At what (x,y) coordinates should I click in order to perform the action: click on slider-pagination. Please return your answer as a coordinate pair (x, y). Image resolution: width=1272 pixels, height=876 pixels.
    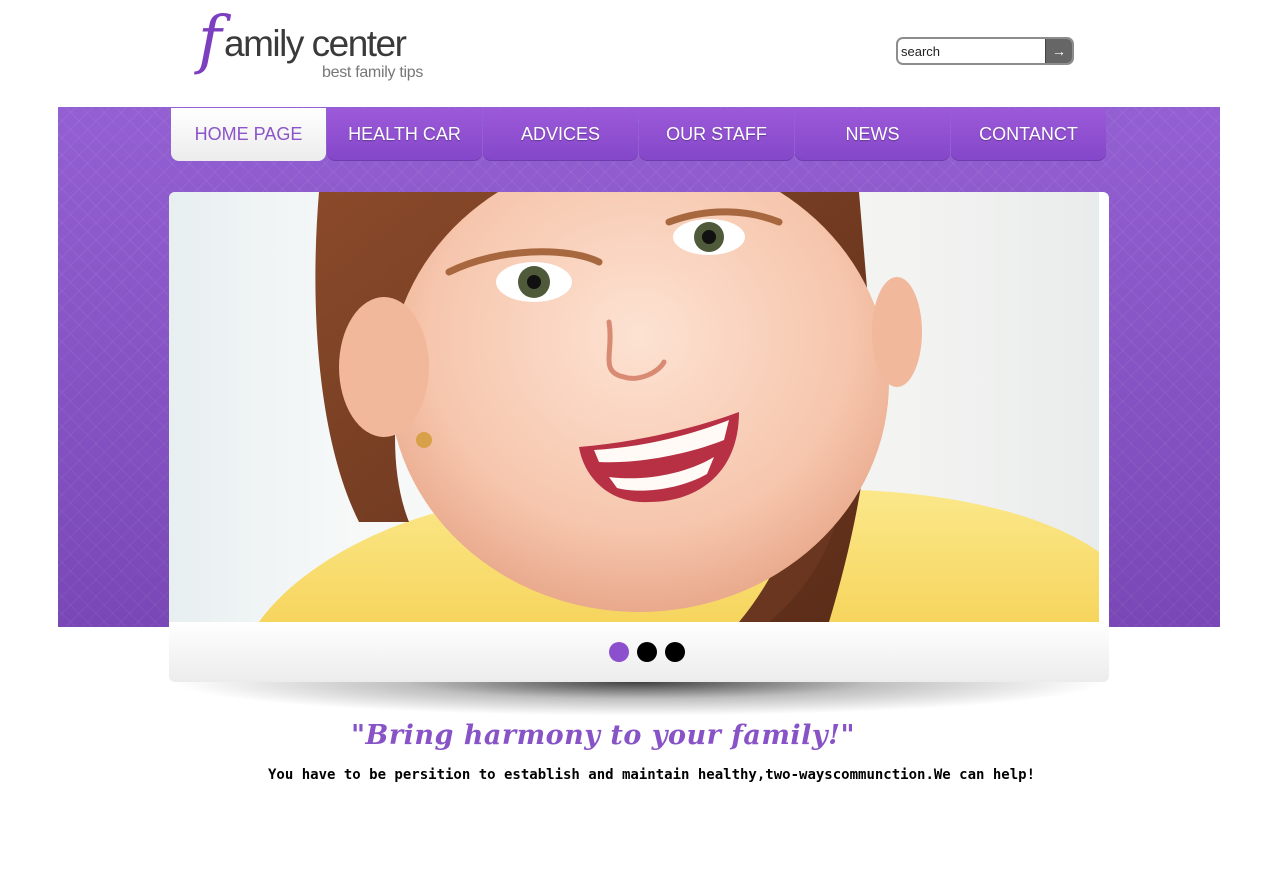
    Looking at the image, I should click on (639, 652).